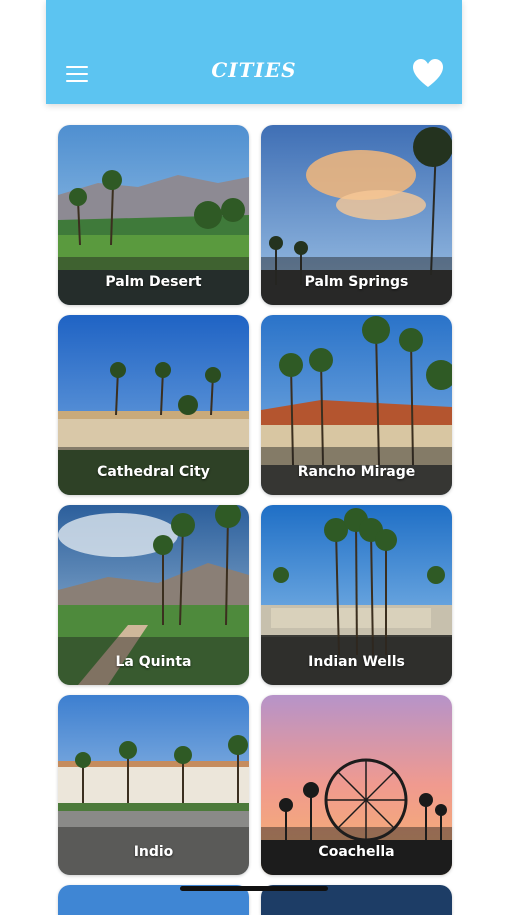 The image size is (507, 915). I want to click on city-card-palm-desert: Palm Desert, so click(153, 215).